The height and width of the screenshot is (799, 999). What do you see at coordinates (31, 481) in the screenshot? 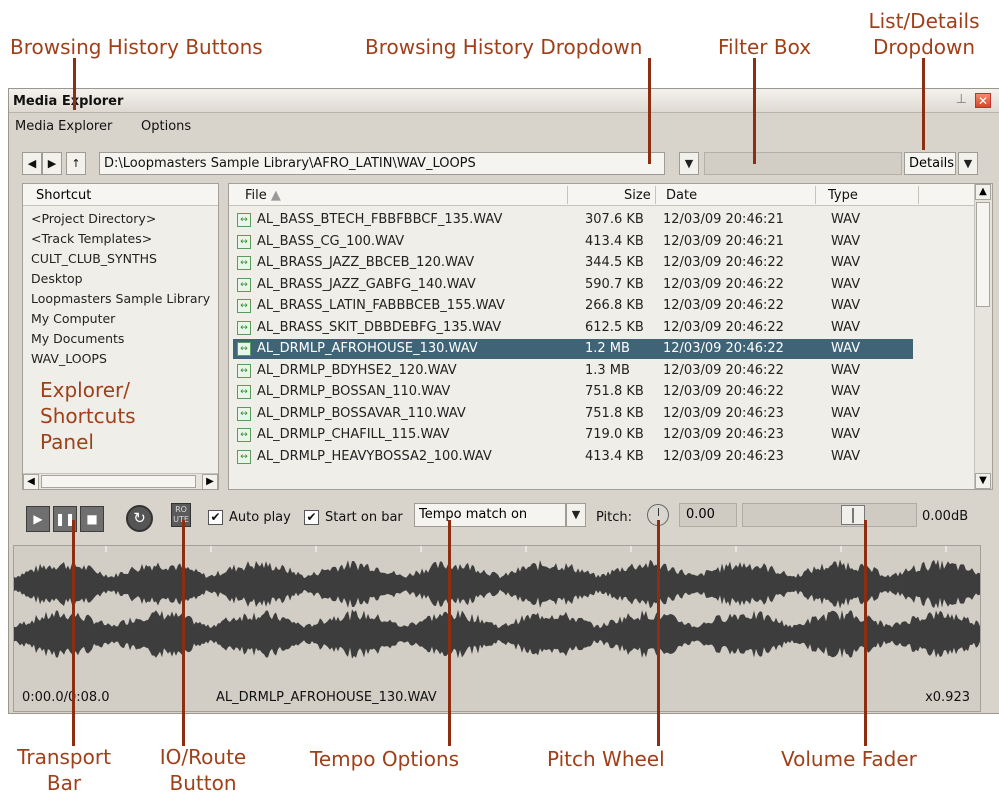
I see `scroll-left-button: ◀` at bounding box center [31, 481].